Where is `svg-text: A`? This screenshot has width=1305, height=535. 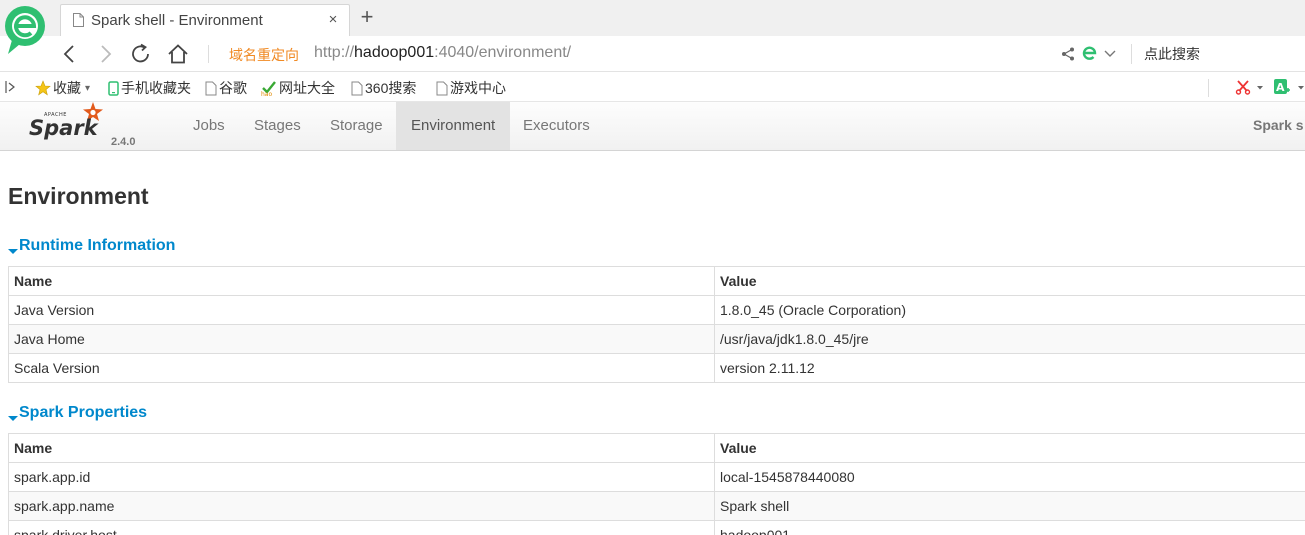
svg-text: A is located at coordinates (1280, 87).